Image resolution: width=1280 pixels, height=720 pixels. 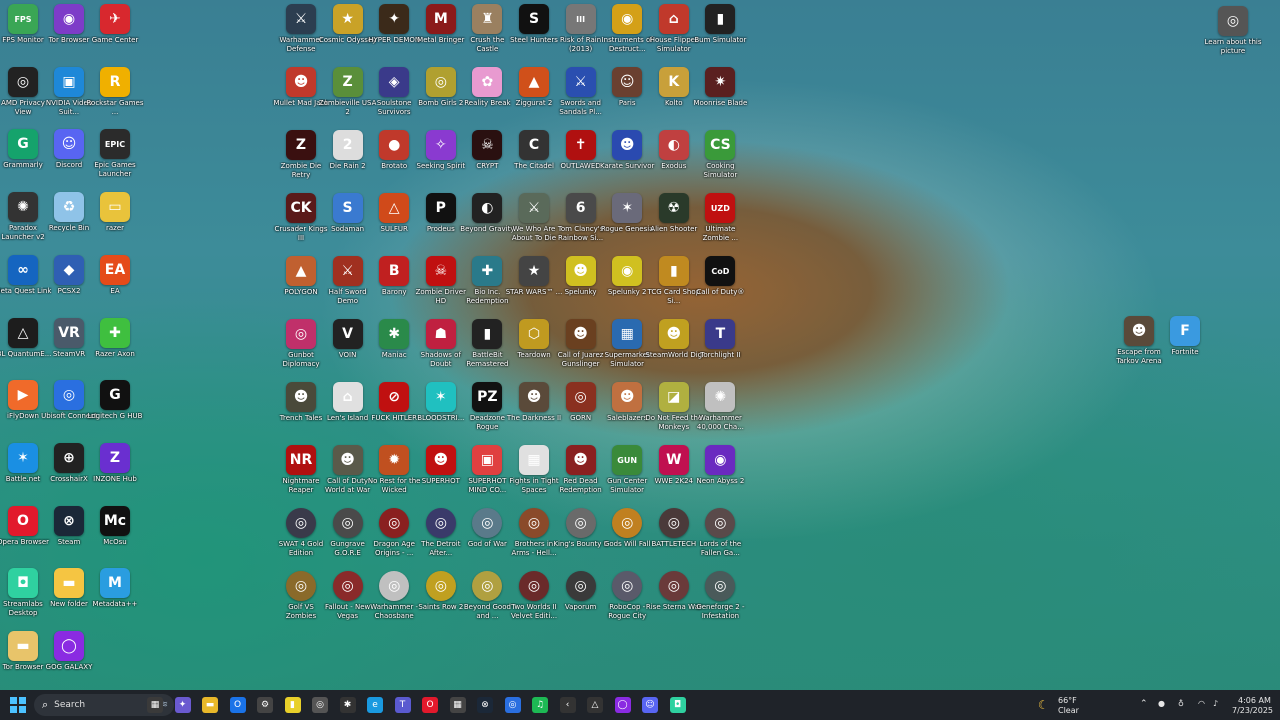 What do you see at coordinates (115, 520) in the screenshot?
I see `app-icon: Mc` at bounding box center [115, 520].